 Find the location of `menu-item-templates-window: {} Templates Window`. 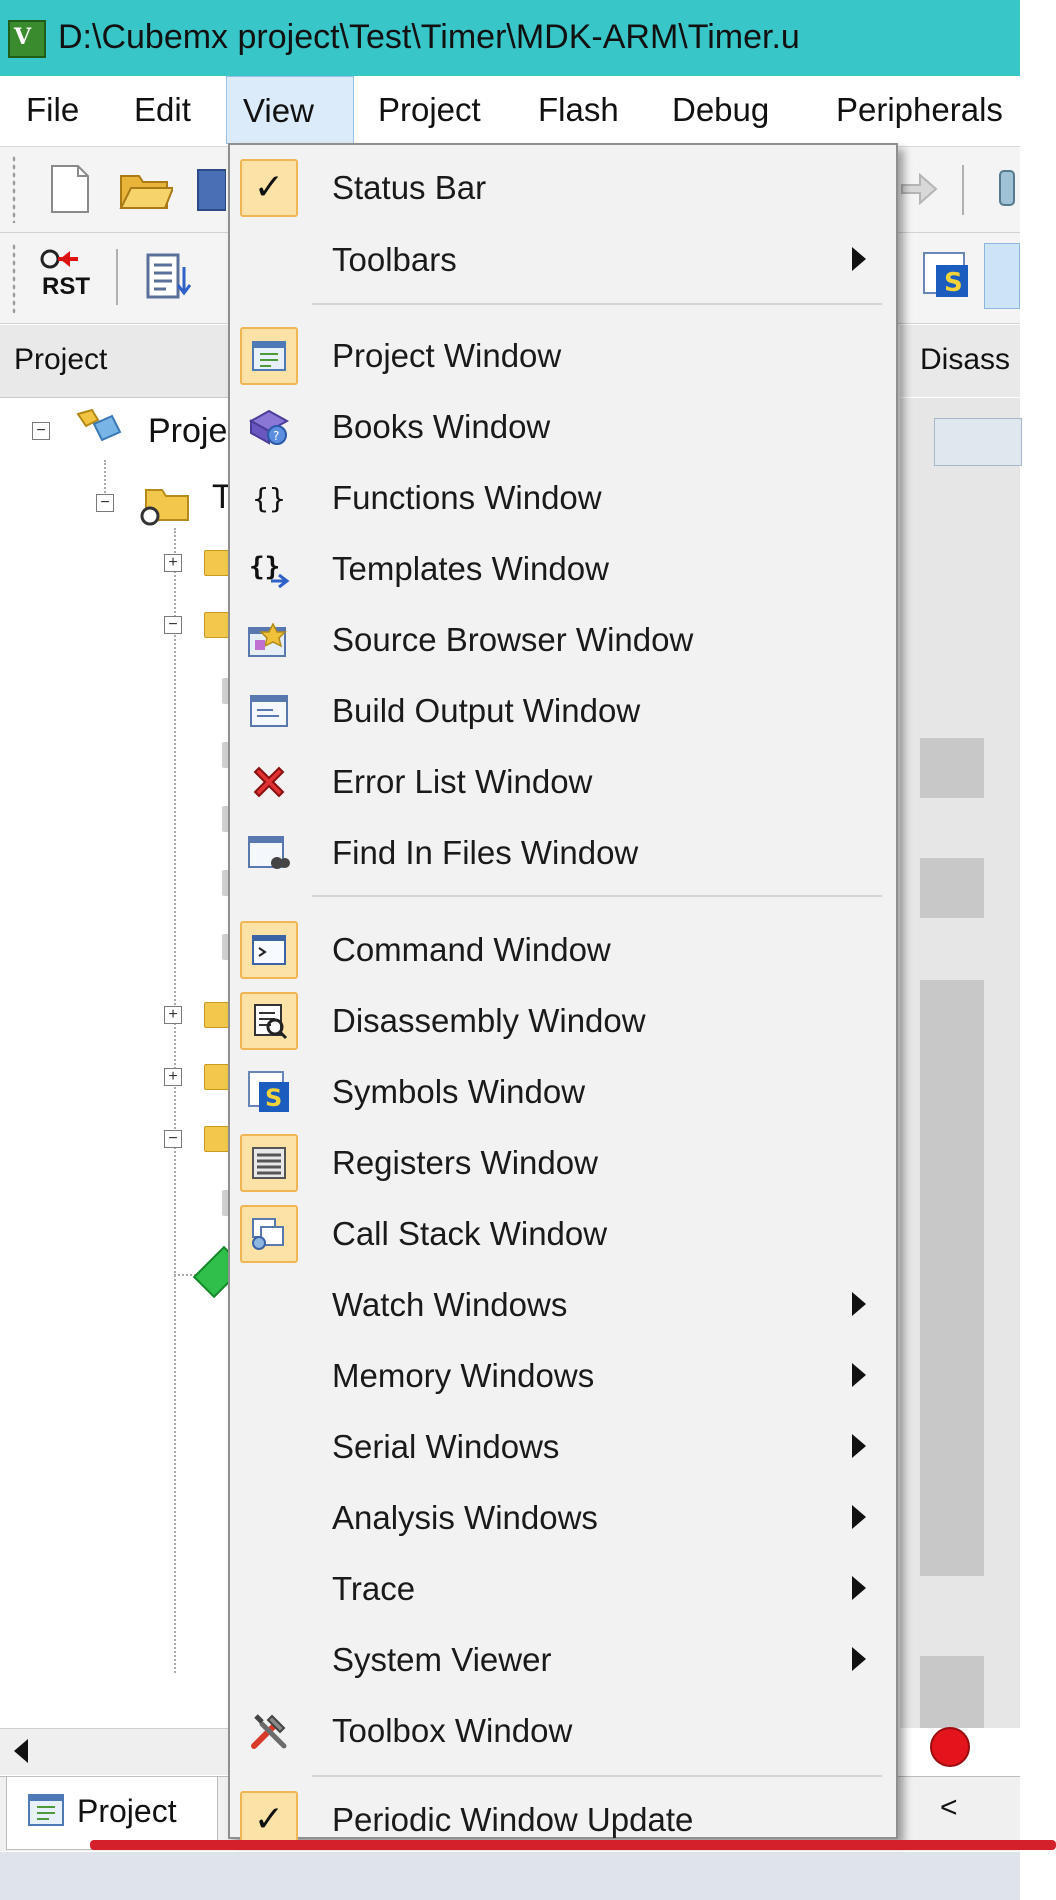

menu-item-templates-window: {} Templates Window is located at coordinates (563, 569).